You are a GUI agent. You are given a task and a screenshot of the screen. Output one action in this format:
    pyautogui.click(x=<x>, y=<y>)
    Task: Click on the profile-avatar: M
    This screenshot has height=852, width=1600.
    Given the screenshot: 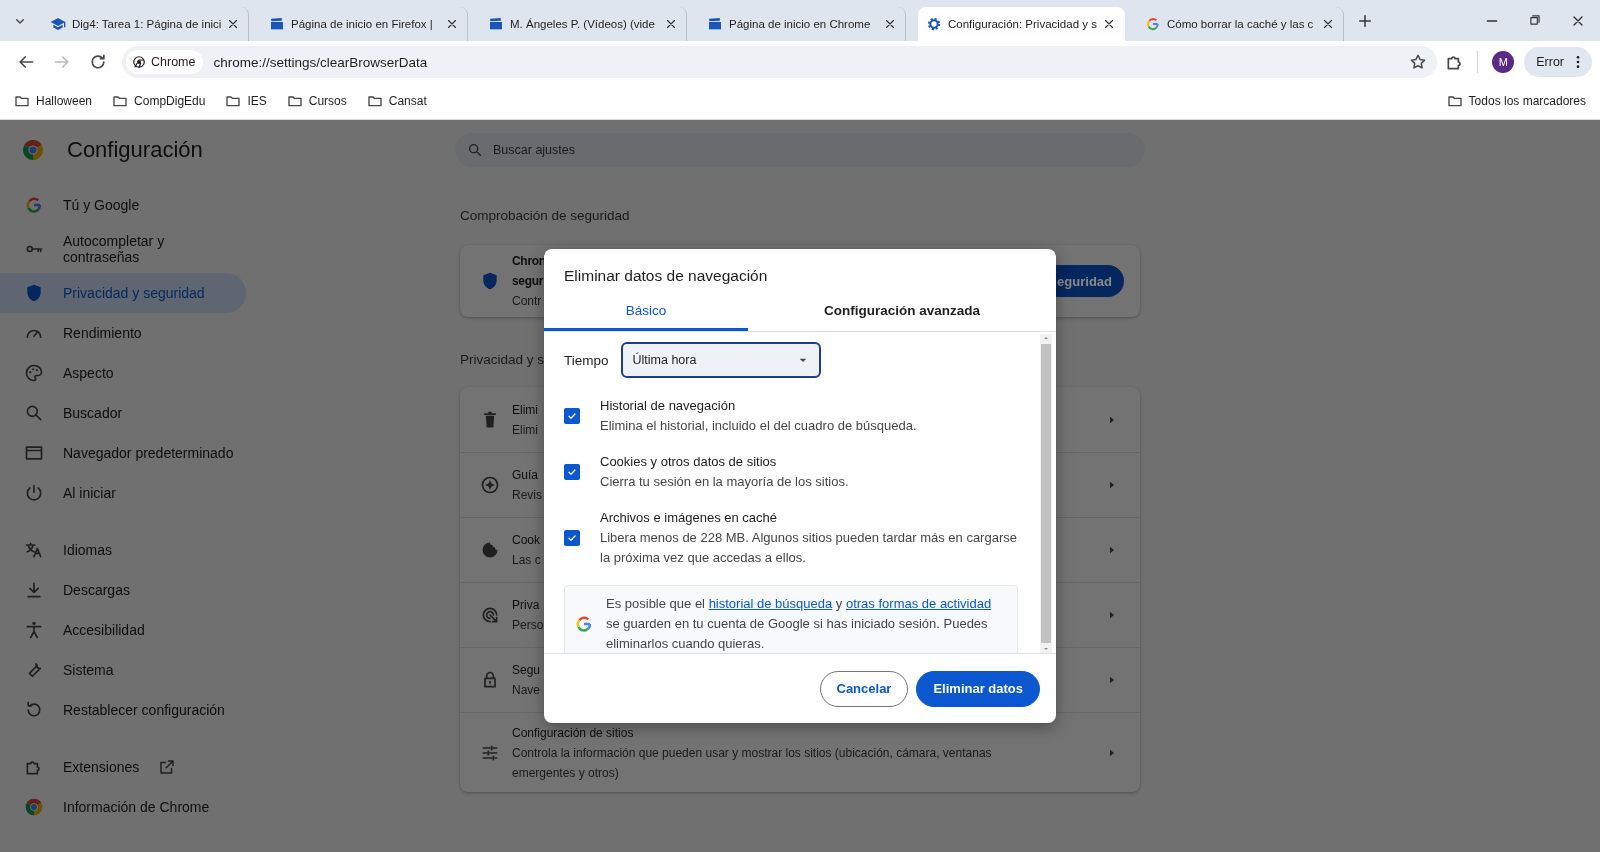 What is the action you would take?
    pyautogui.click(x=1503, y=62)
    